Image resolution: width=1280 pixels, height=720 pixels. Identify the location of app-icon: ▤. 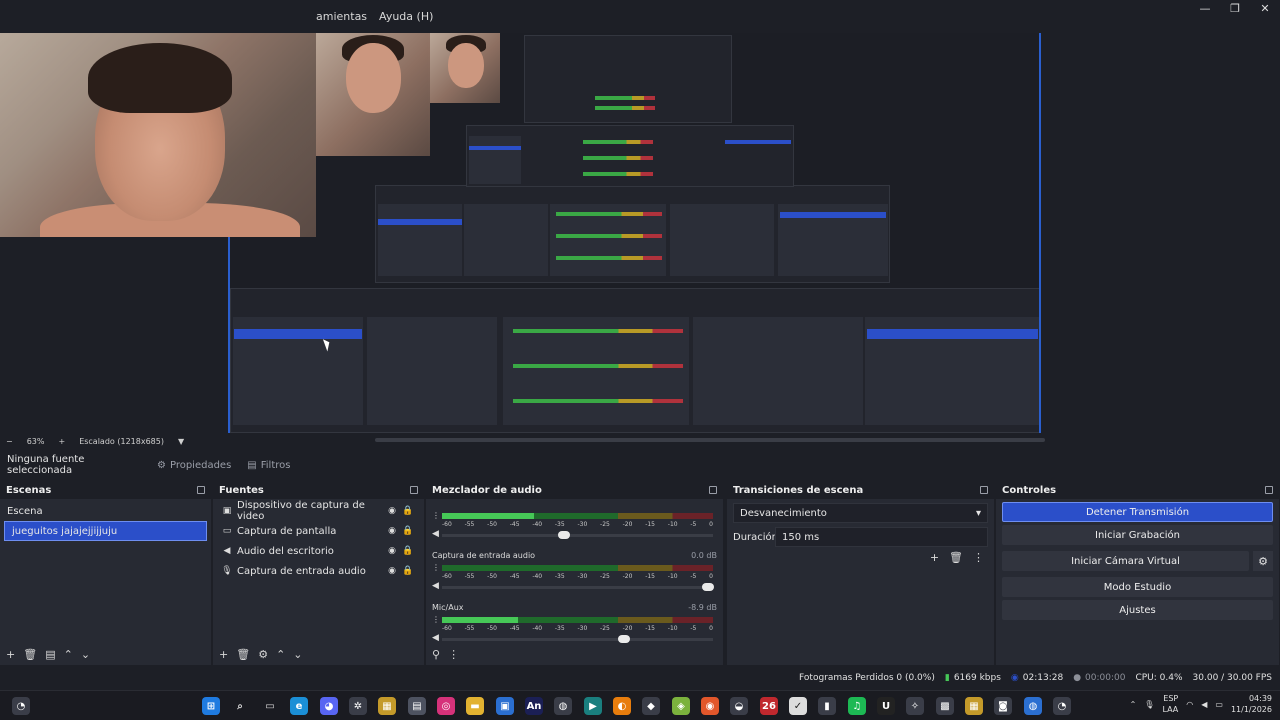
(417, 706).